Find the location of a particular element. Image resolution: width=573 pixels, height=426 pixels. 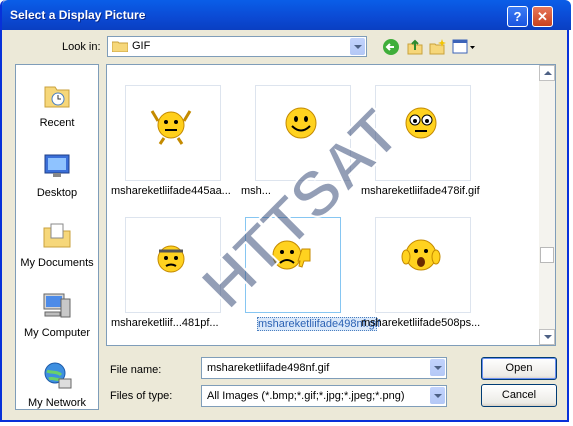

back-icon is located at coordinates (391, 47).